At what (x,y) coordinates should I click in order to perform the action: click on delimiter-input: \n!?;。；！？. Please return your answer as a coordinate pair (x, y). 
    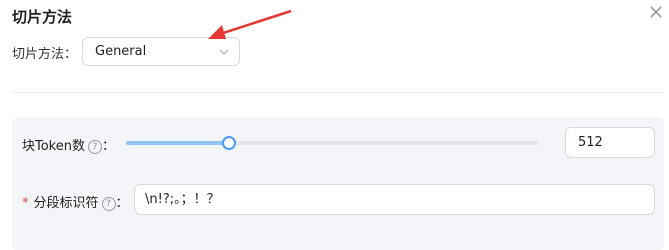
    Looking at the image, I should click on (394, 199).